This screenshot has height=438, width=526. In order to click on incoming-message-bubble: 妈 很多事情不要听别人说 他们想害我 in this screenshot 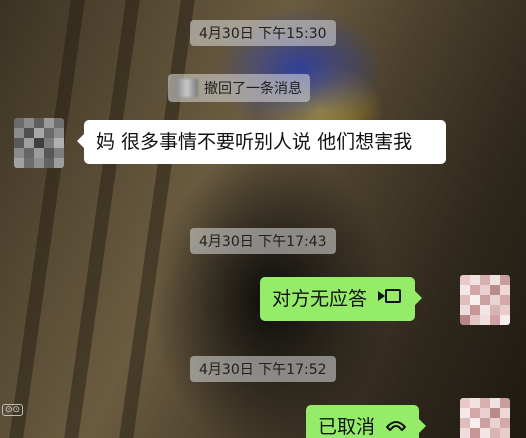, I will do `click(261, 142)`.